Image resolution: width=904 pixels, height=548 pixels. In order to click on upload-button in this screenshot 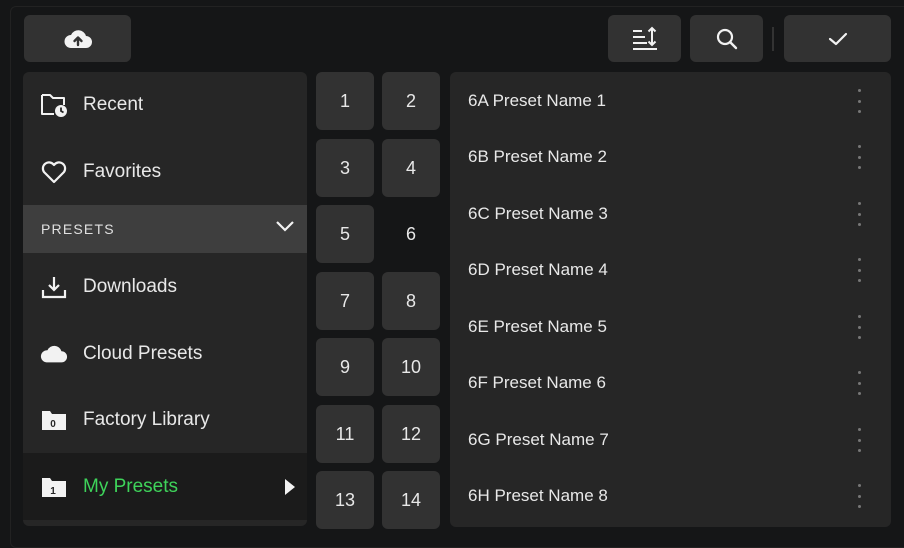, I will do `click(77, 38)`.